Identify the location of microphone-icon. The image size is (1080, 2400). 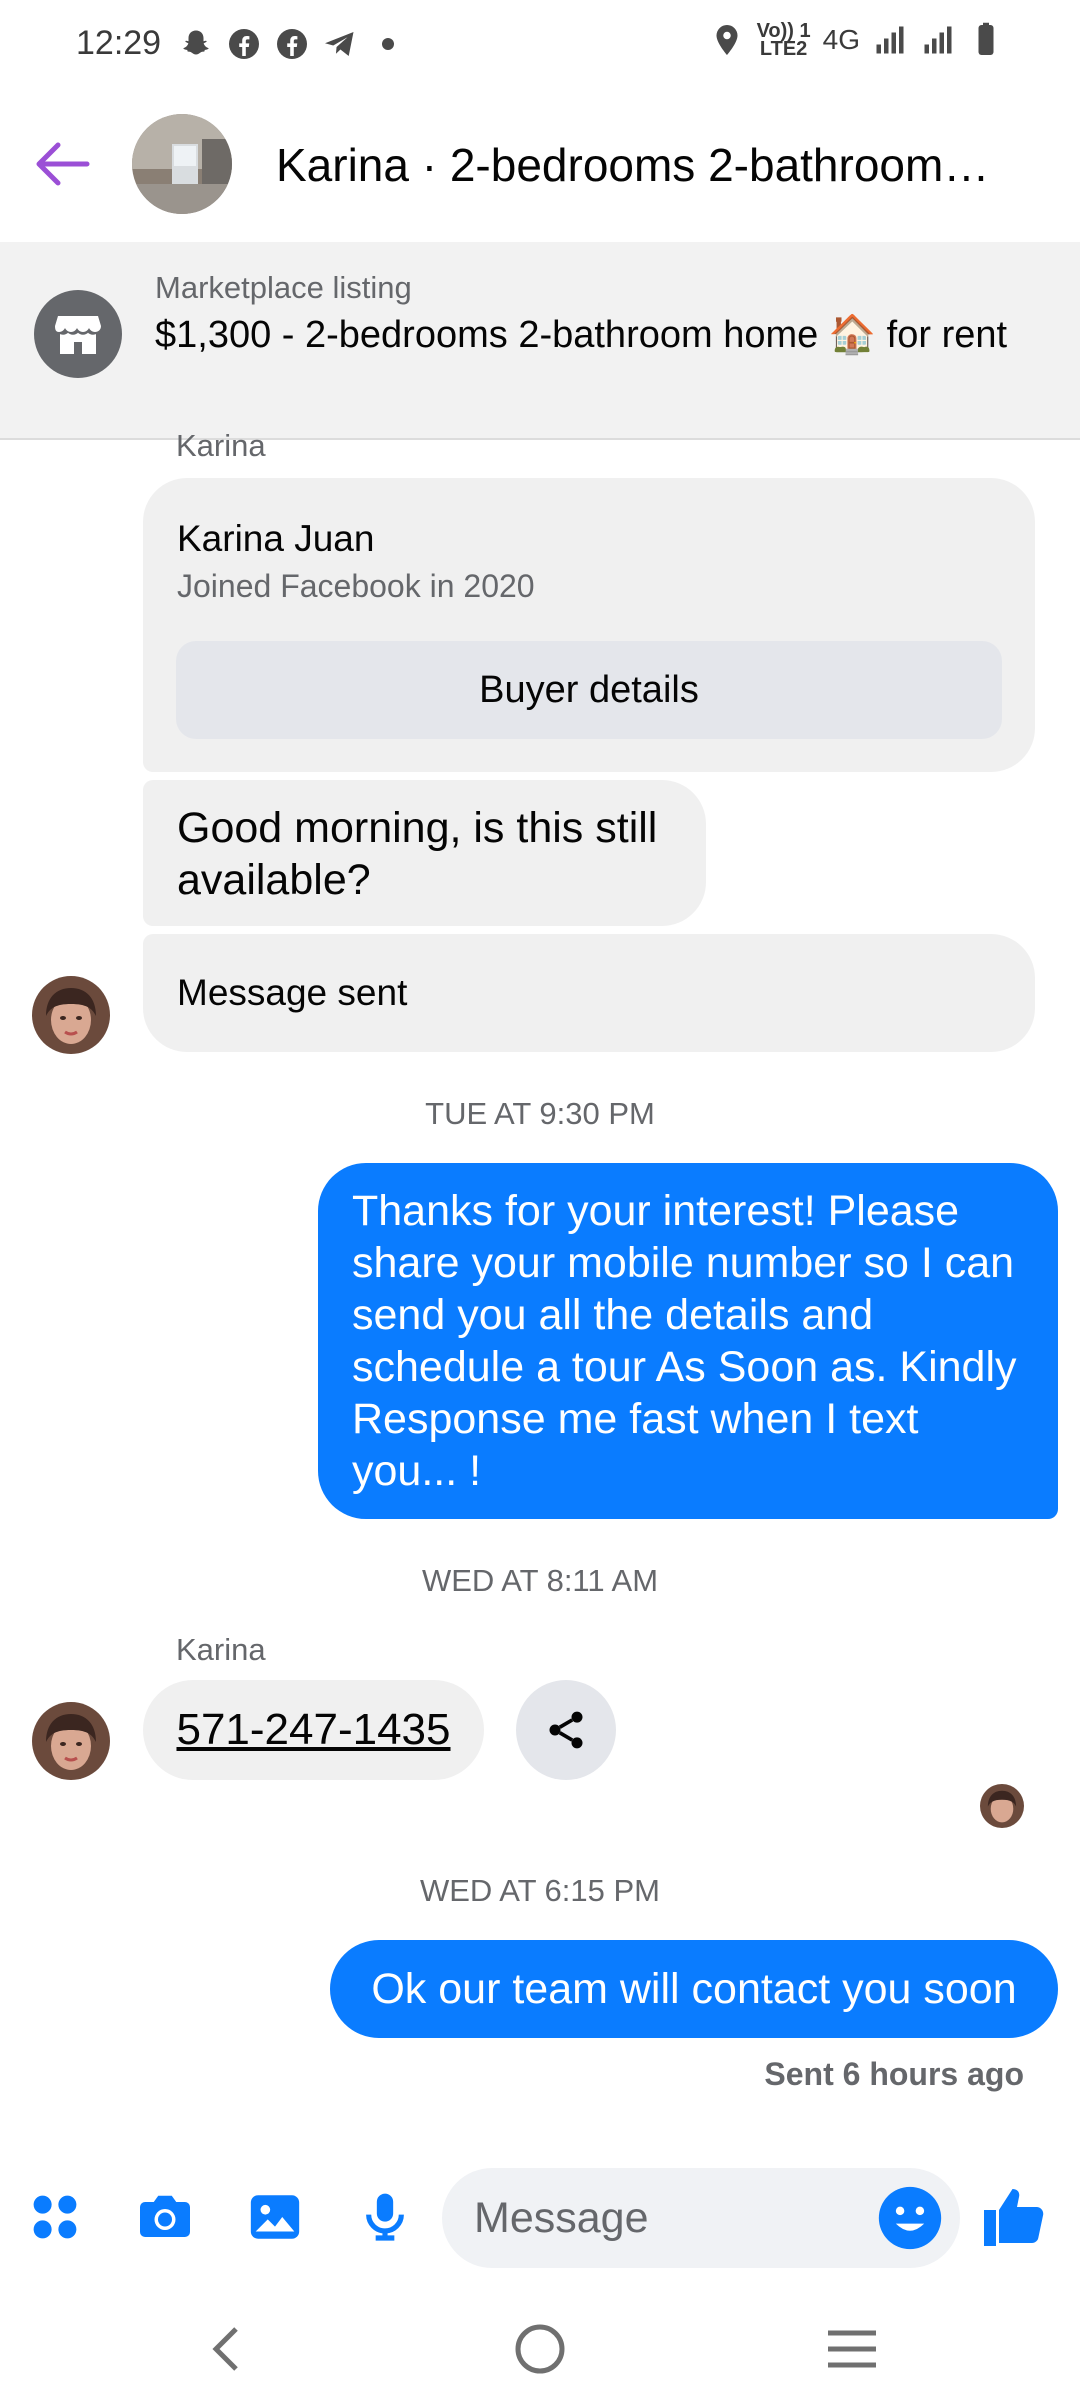
(385, 2217).